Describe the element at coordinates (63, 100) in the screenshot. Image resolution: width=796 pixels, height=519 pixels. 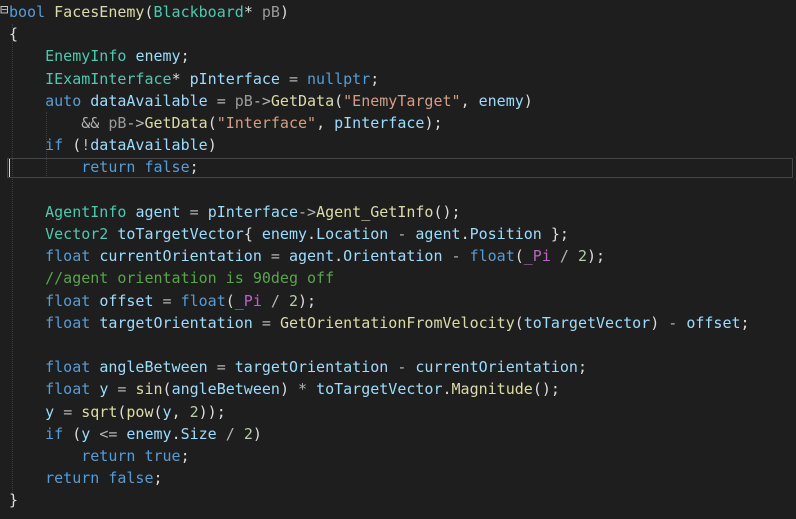
I see `code-token: auto` at that location.